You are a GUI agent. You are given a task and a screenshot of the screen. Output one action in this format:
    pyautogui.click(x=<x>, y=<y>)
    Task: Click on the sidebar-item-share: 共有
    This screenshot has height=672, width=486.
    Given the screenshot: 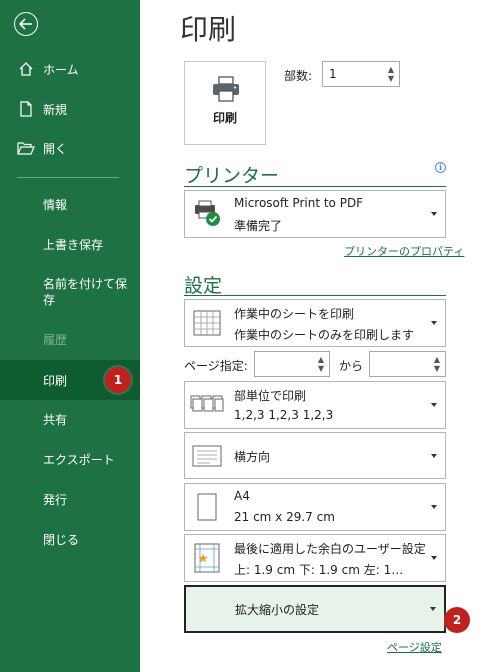 What is the action you would take?
    pyautogui.click(x=70, y=419)
    